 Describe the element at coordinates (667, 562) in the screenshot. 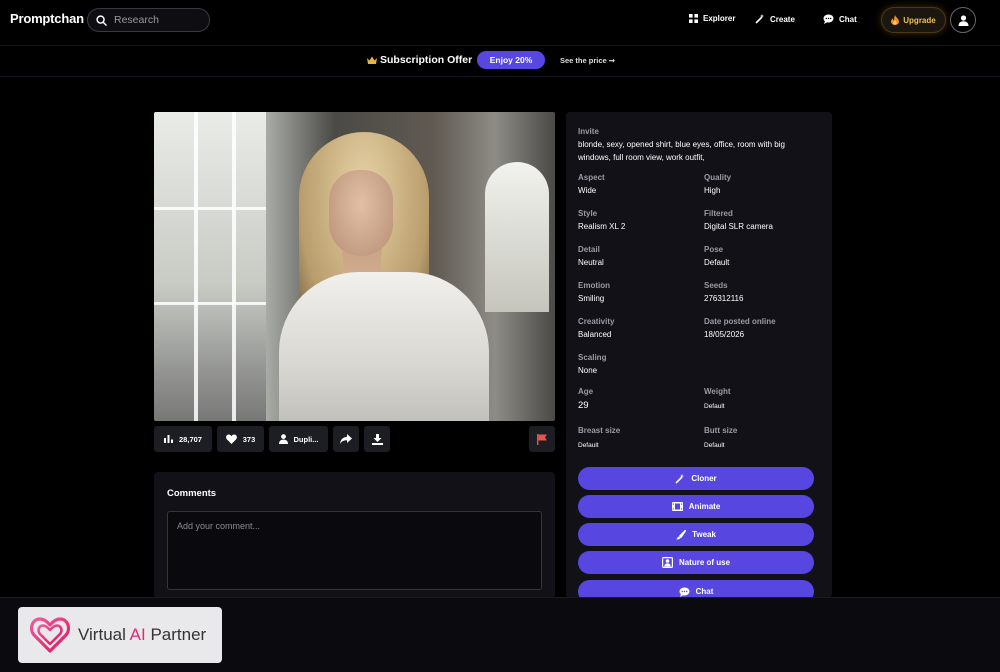

I see `person-frame-icon` at that location.